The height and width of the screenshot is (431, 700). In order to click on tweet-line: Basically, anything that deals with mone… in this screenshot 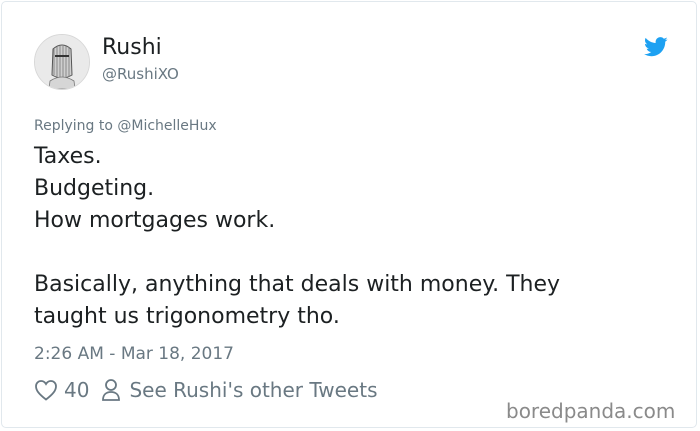, I will do `click(297, 284)`.